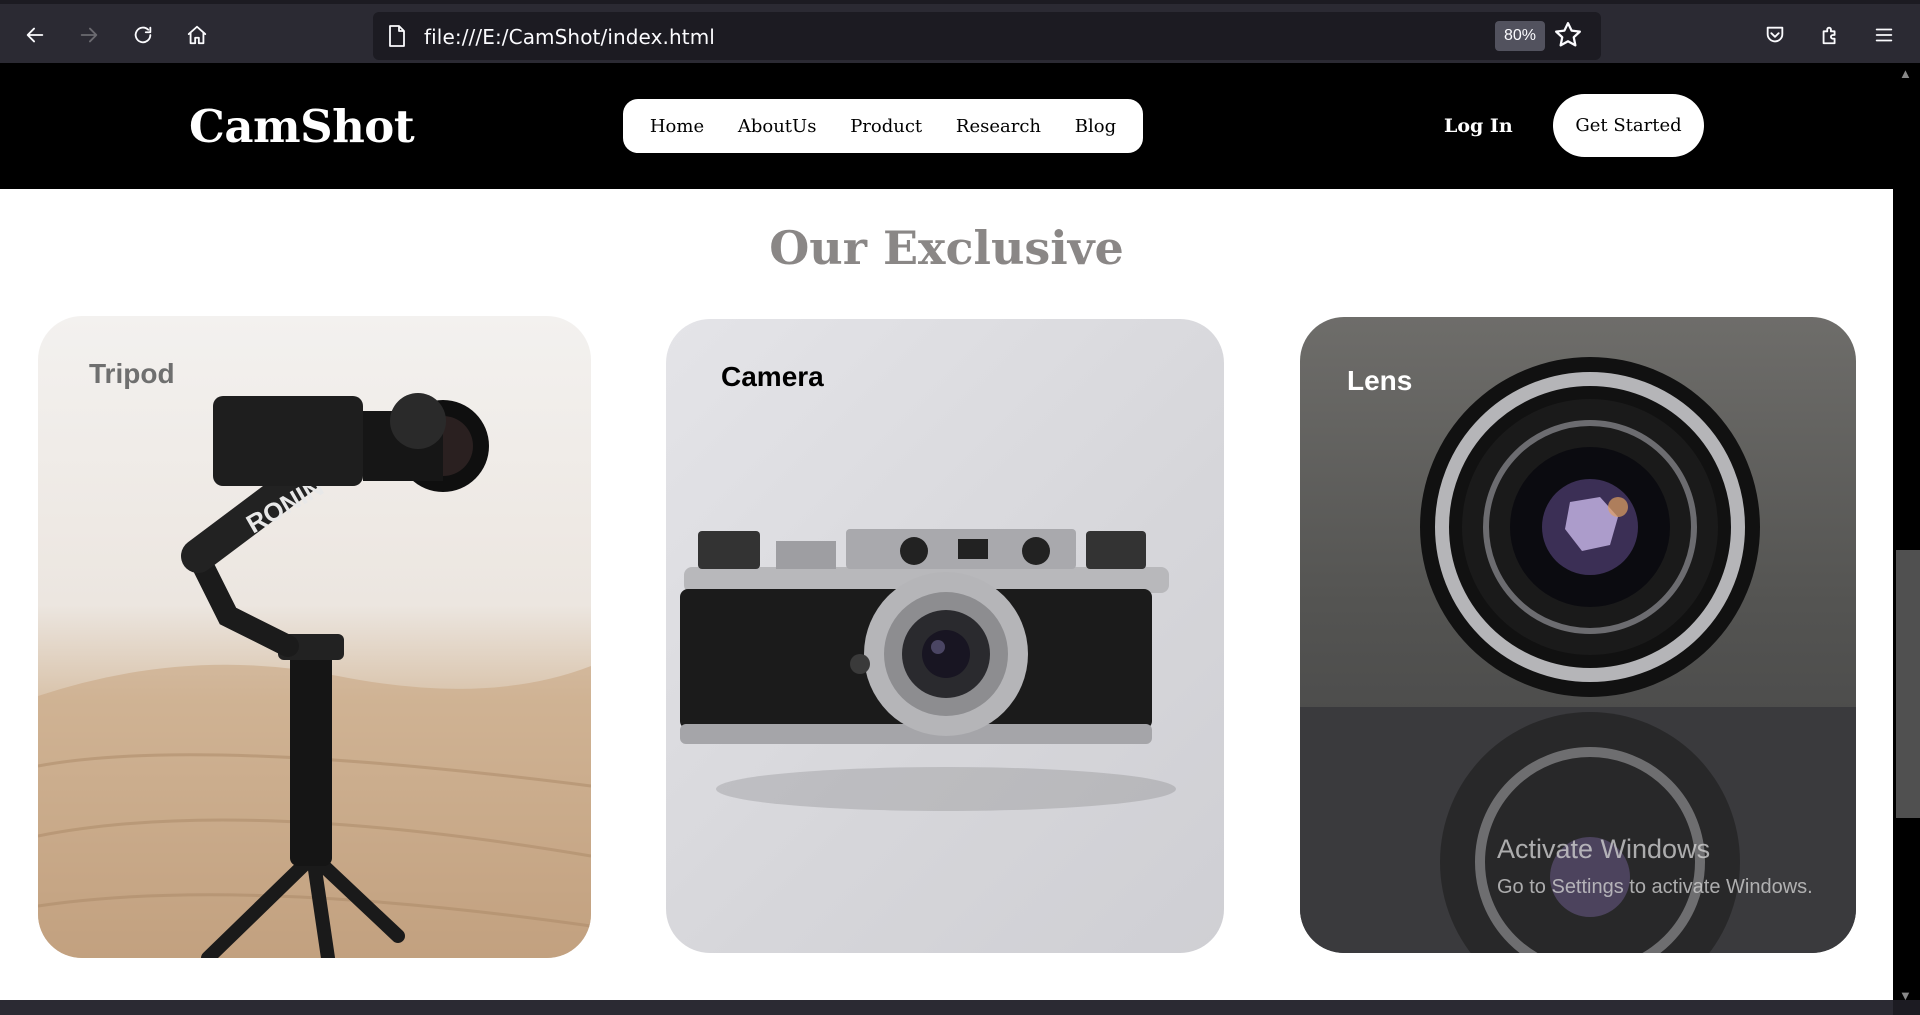 The height and width of the screenshot is (1015, 1920). What do you see at coordinates (1095, 126) in the screenshot?
I see `nav-blog: Blog` at bounding box center [1095, 126].